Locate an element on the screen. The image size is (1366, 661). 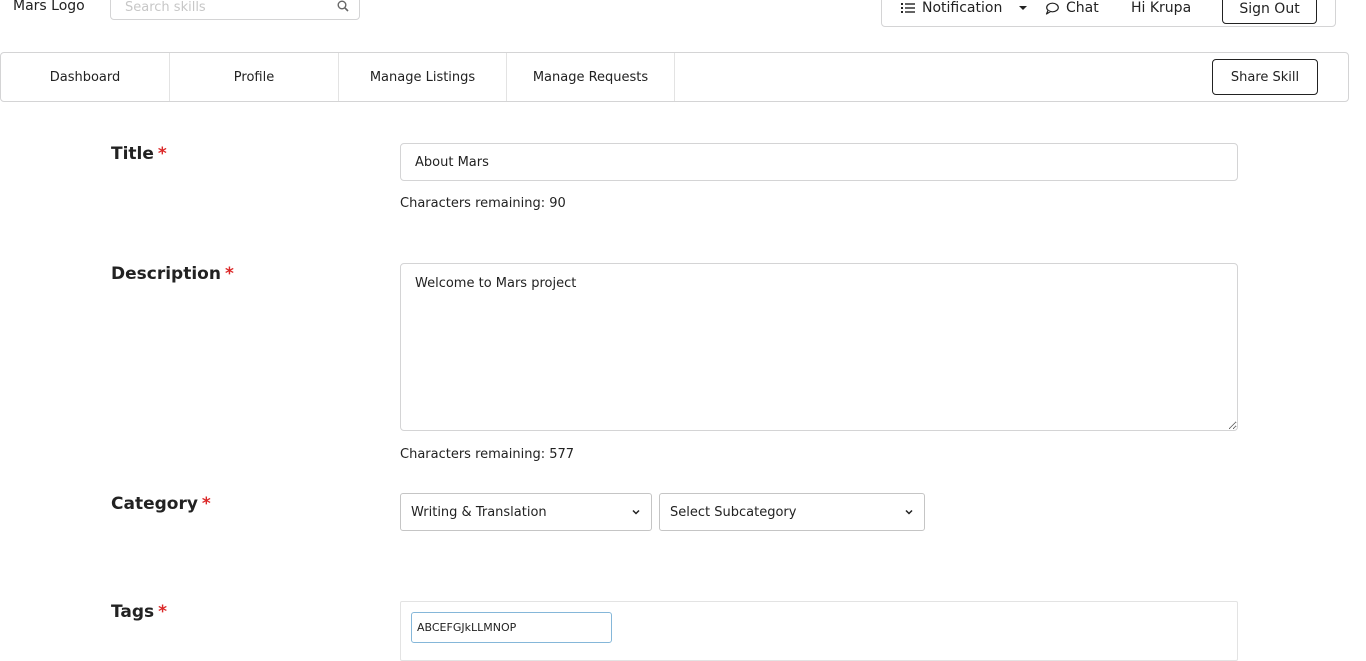
chat-label: Chat is located at coordinates (1082, 8).